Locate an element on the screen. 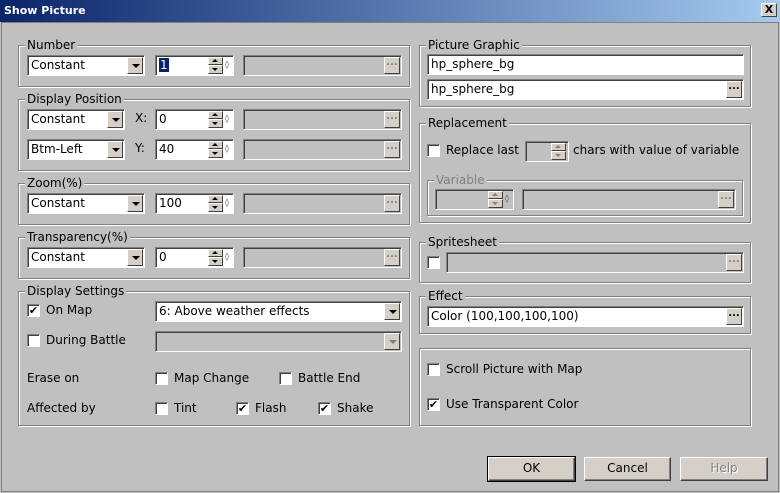  transparent-color-label: Use Transparent Color is located at coordinates (512, 404).